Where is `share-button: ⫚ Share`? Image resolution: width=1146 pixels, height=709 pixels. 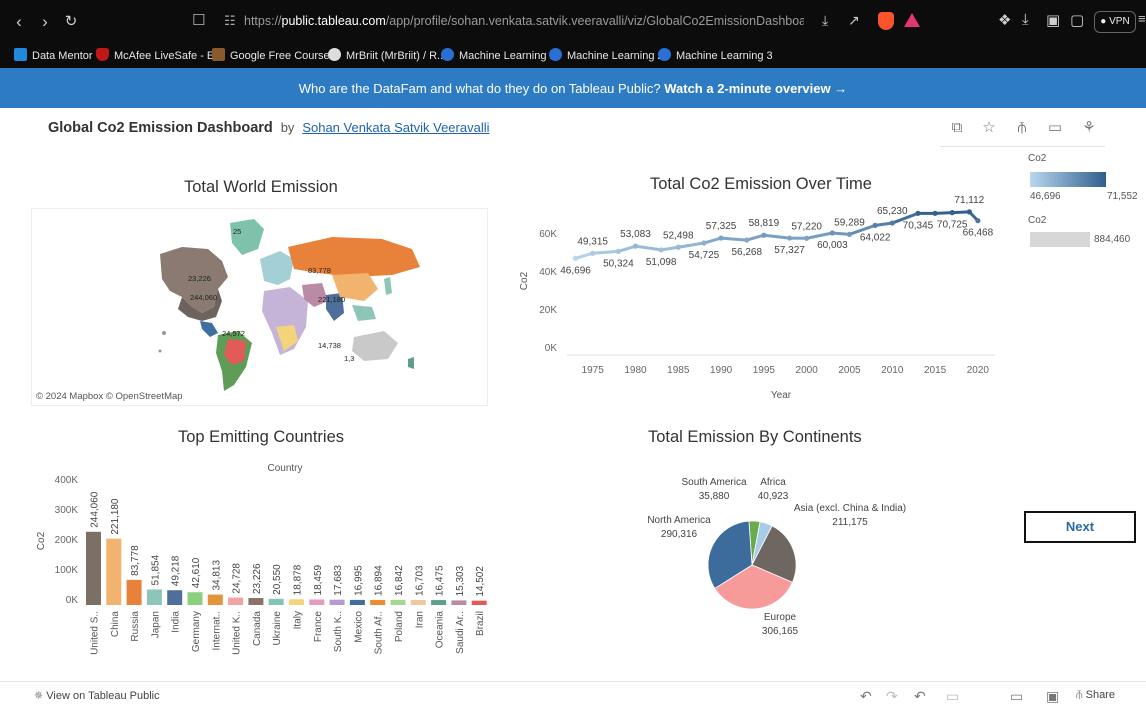
share-button: ⫚ Share is located at coordinates (1095, 695).